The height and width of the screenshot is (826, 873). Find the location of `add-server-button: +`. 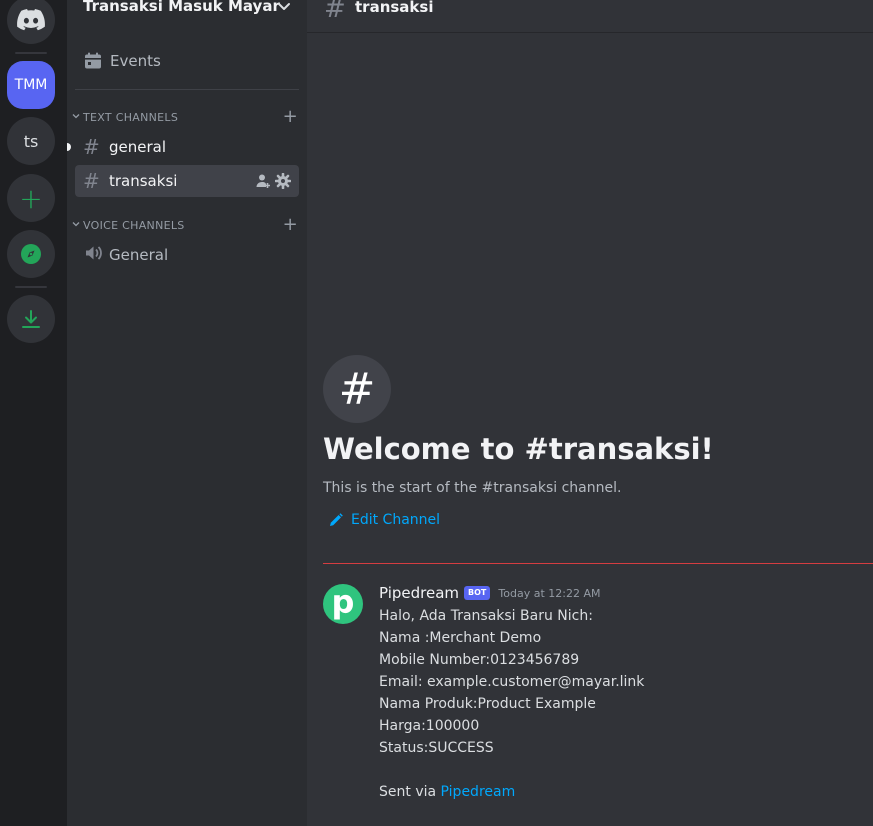

add-server-button: + is located at coordinates (31, 198).